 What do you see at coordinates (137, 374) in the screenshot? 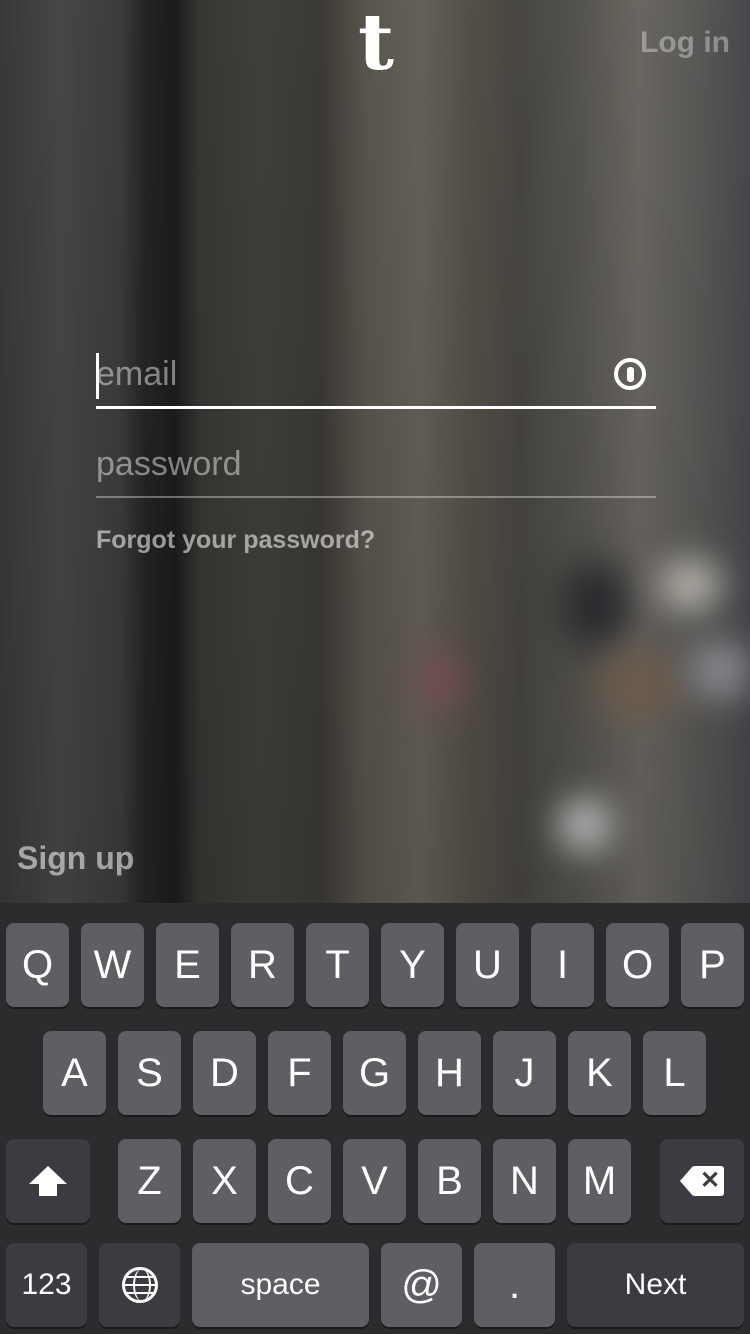
I see `email-placeholder: email` at bounding box center [137, 374].